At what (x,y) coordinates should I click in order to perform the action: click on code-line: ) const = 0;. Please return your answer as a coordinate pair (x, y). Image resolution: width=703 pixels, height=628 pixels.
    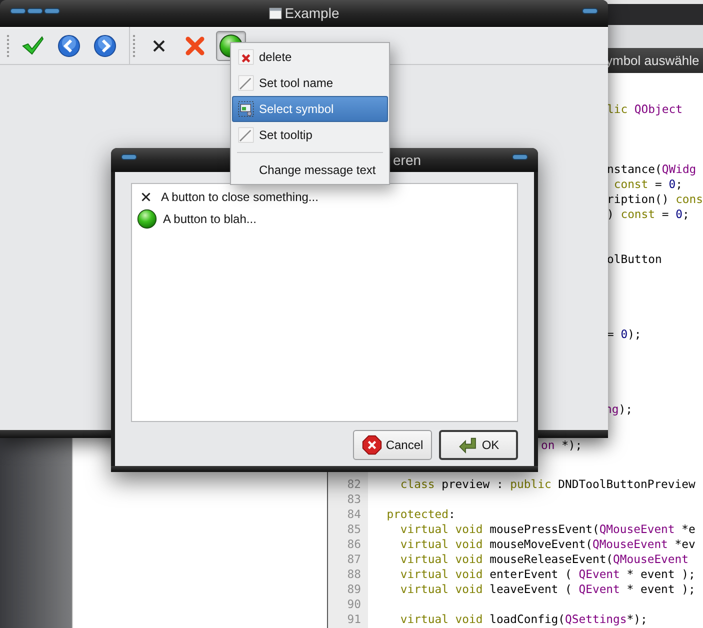
    Looking at the image, I should click on (648, 214).